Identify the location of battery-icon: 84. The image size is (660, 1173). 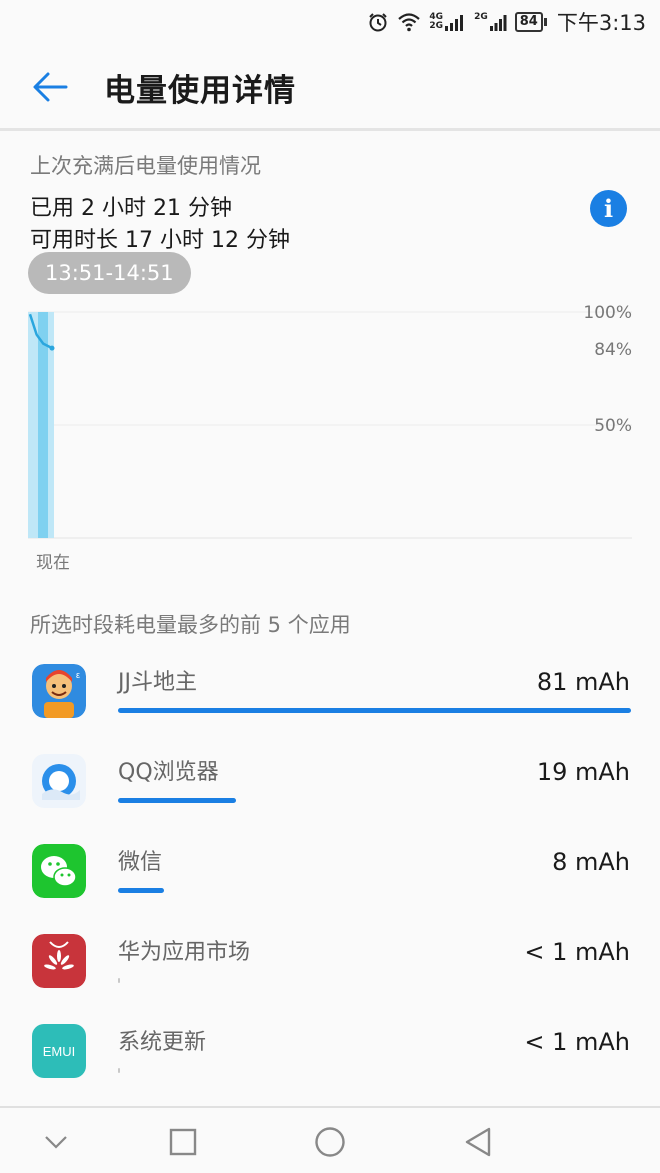
(530, 22).